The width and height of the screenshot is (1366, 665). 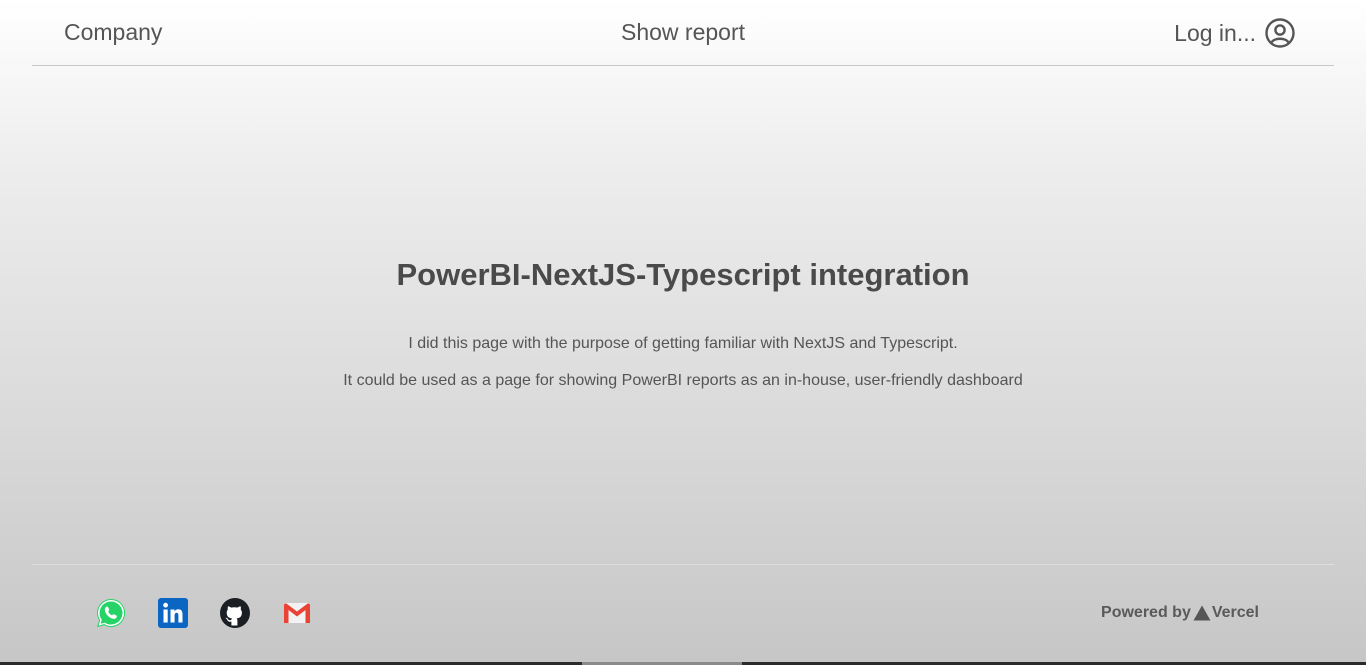 I want to click on footer: Powered by Vercel, so click(x=683, y=613).